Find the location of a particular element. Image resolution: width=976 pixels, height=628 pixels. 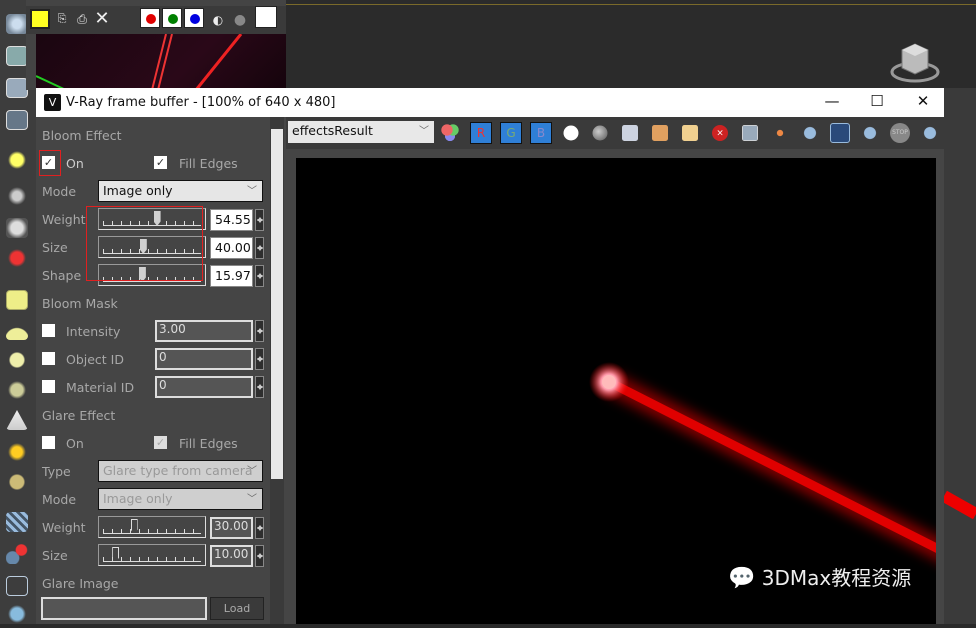

alpha-icon: ● is located at coordinates (240, 20).